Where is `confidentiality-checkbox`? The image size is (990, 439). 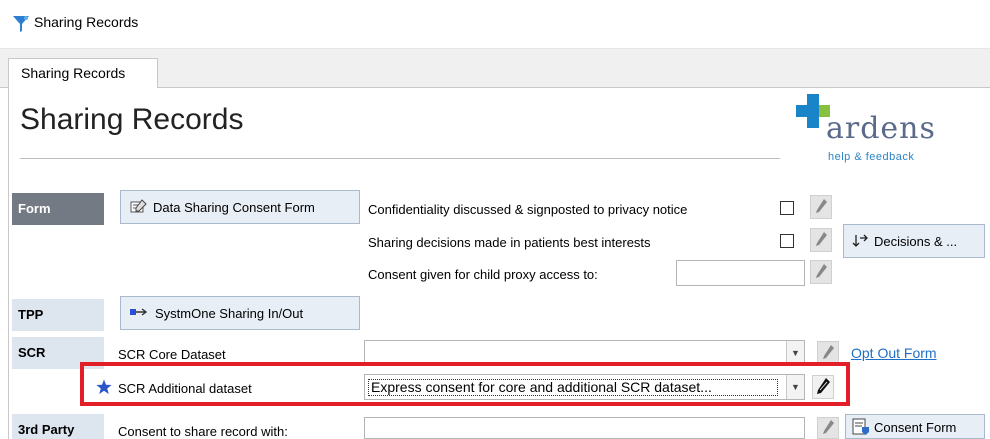 confidentiality-checkbox is located at coordinates (787, 208).